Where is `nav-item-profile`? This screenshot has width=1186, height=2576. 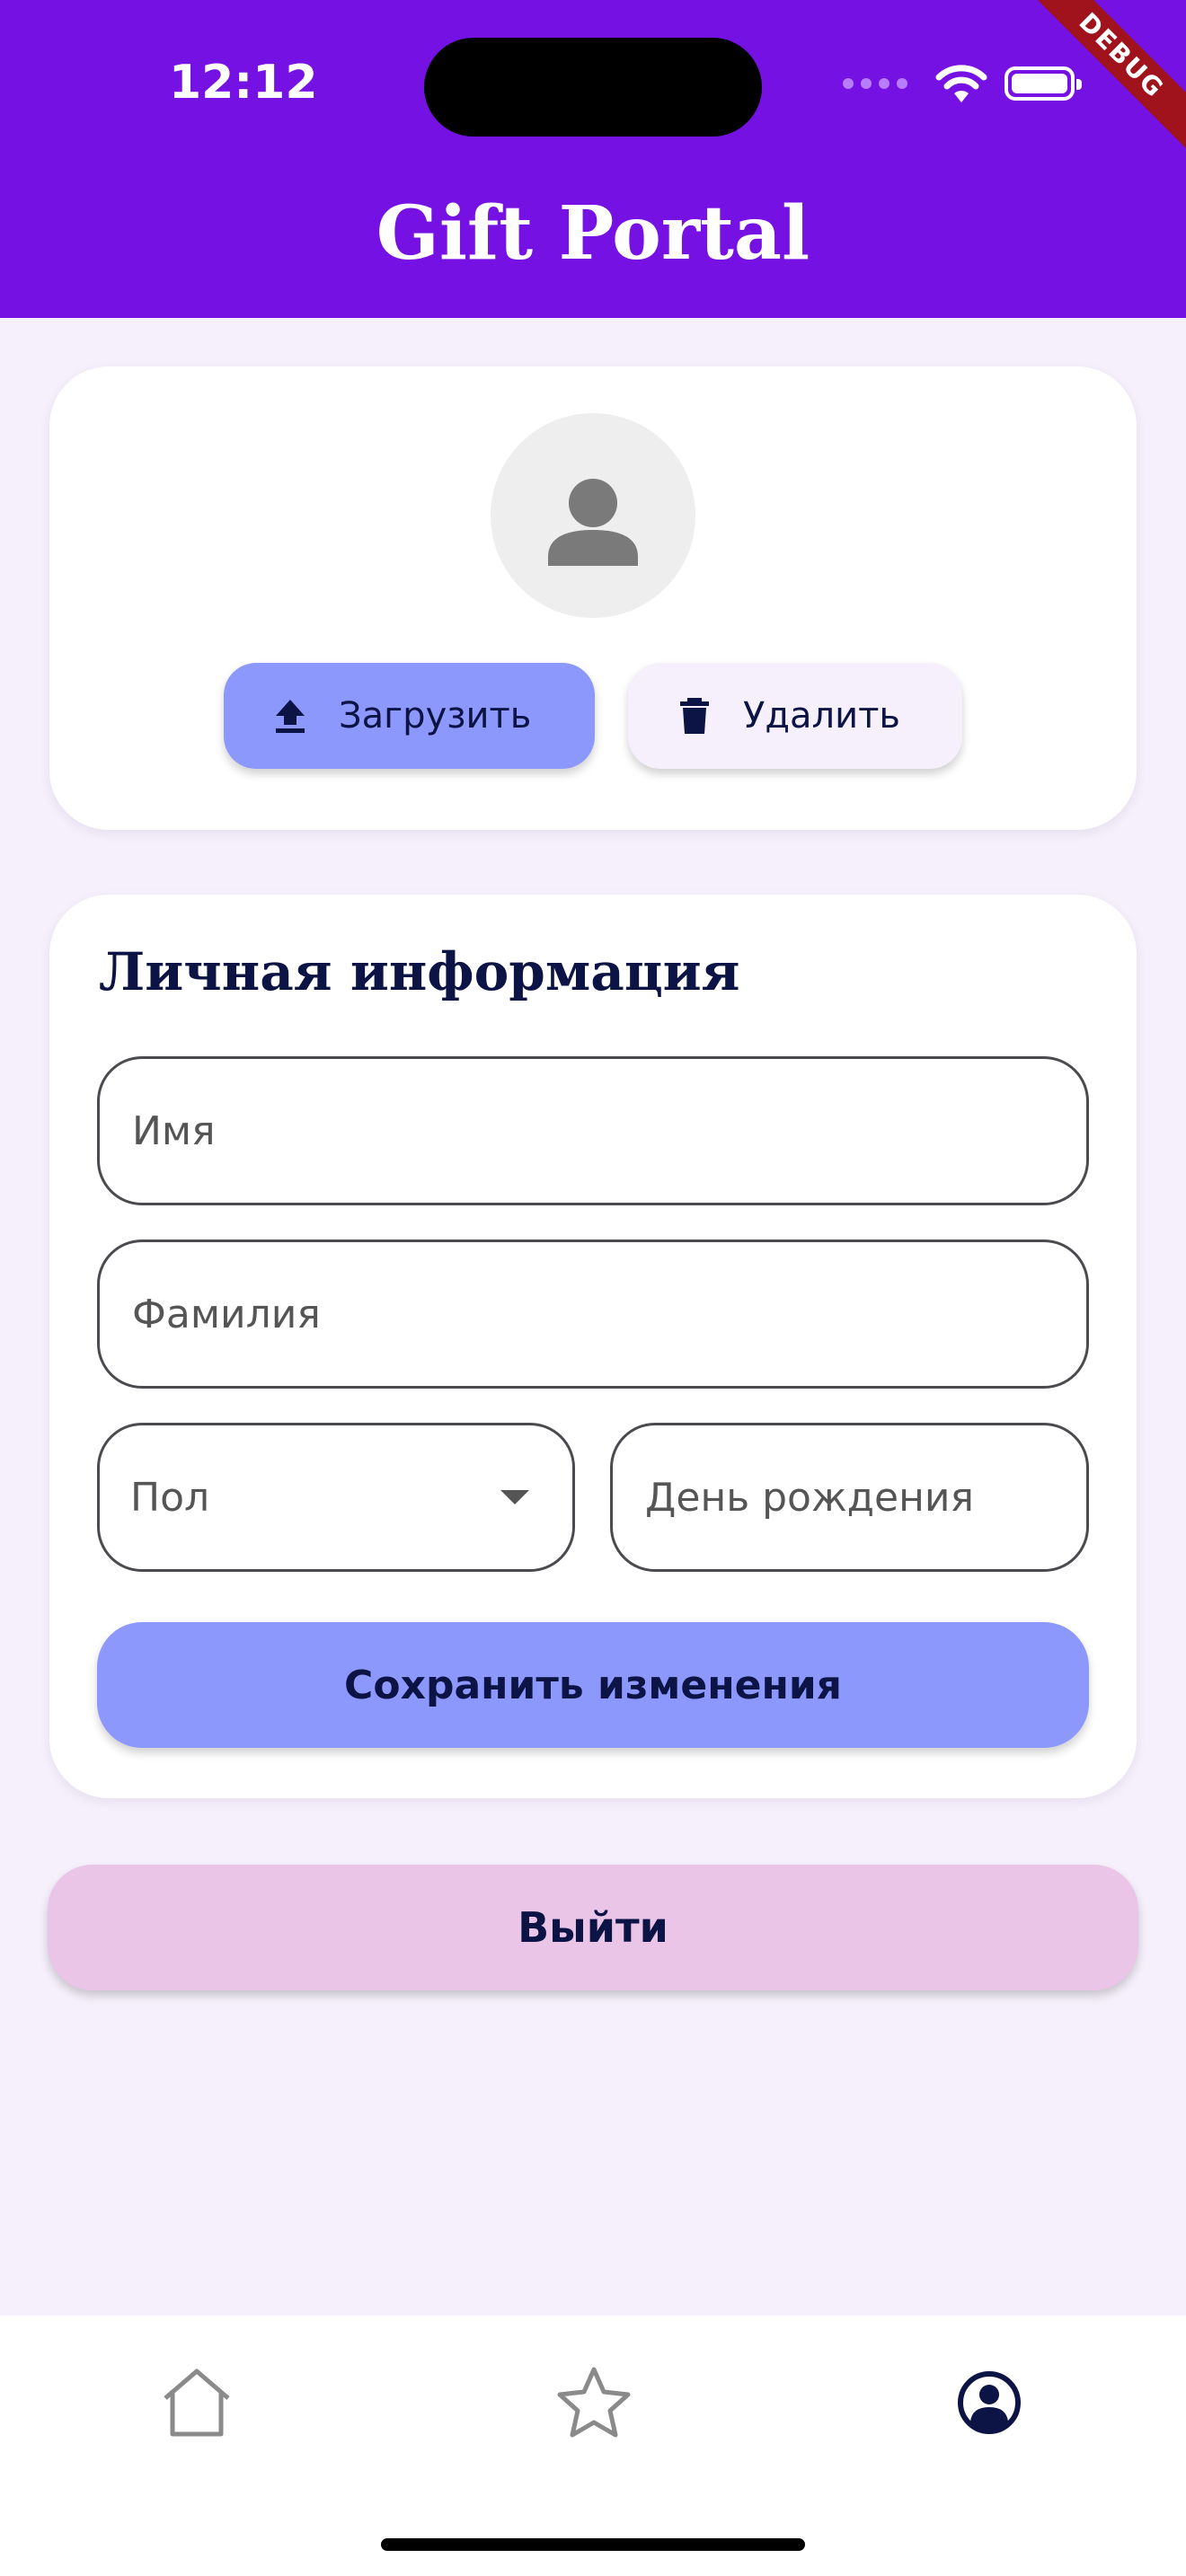 nav-item-profile is located at coordinates (989, 2402).